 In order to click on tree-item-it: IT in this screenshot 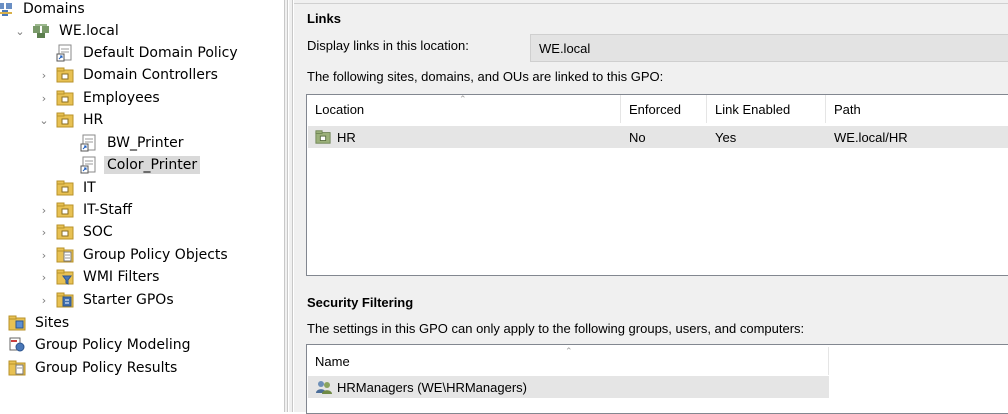, I will do `click(77, 188)`.